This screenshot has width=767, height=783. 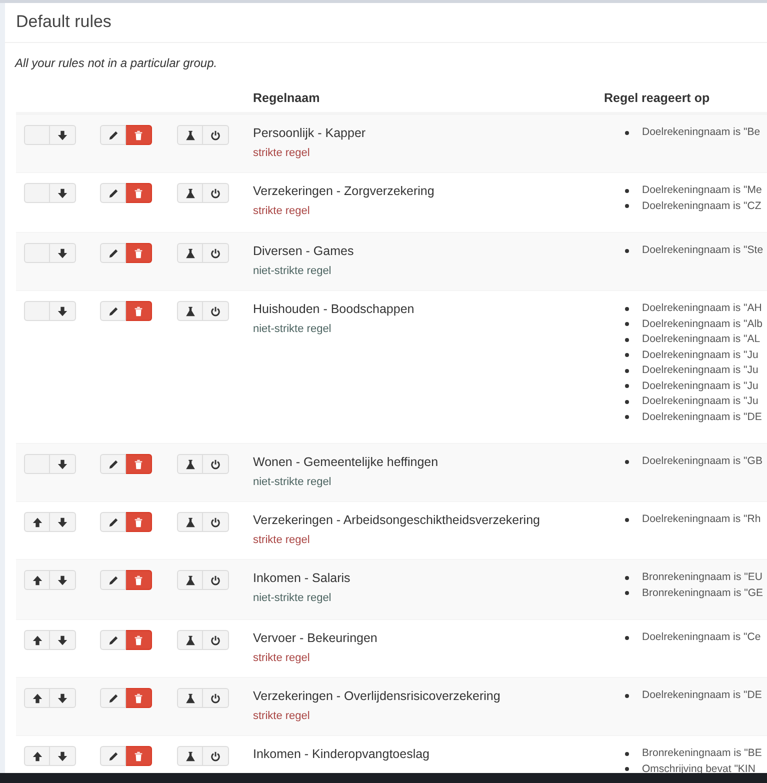 I want to click on trigger-text: Doelrekeningnaam is "CZ, so click(x=702, y=206).